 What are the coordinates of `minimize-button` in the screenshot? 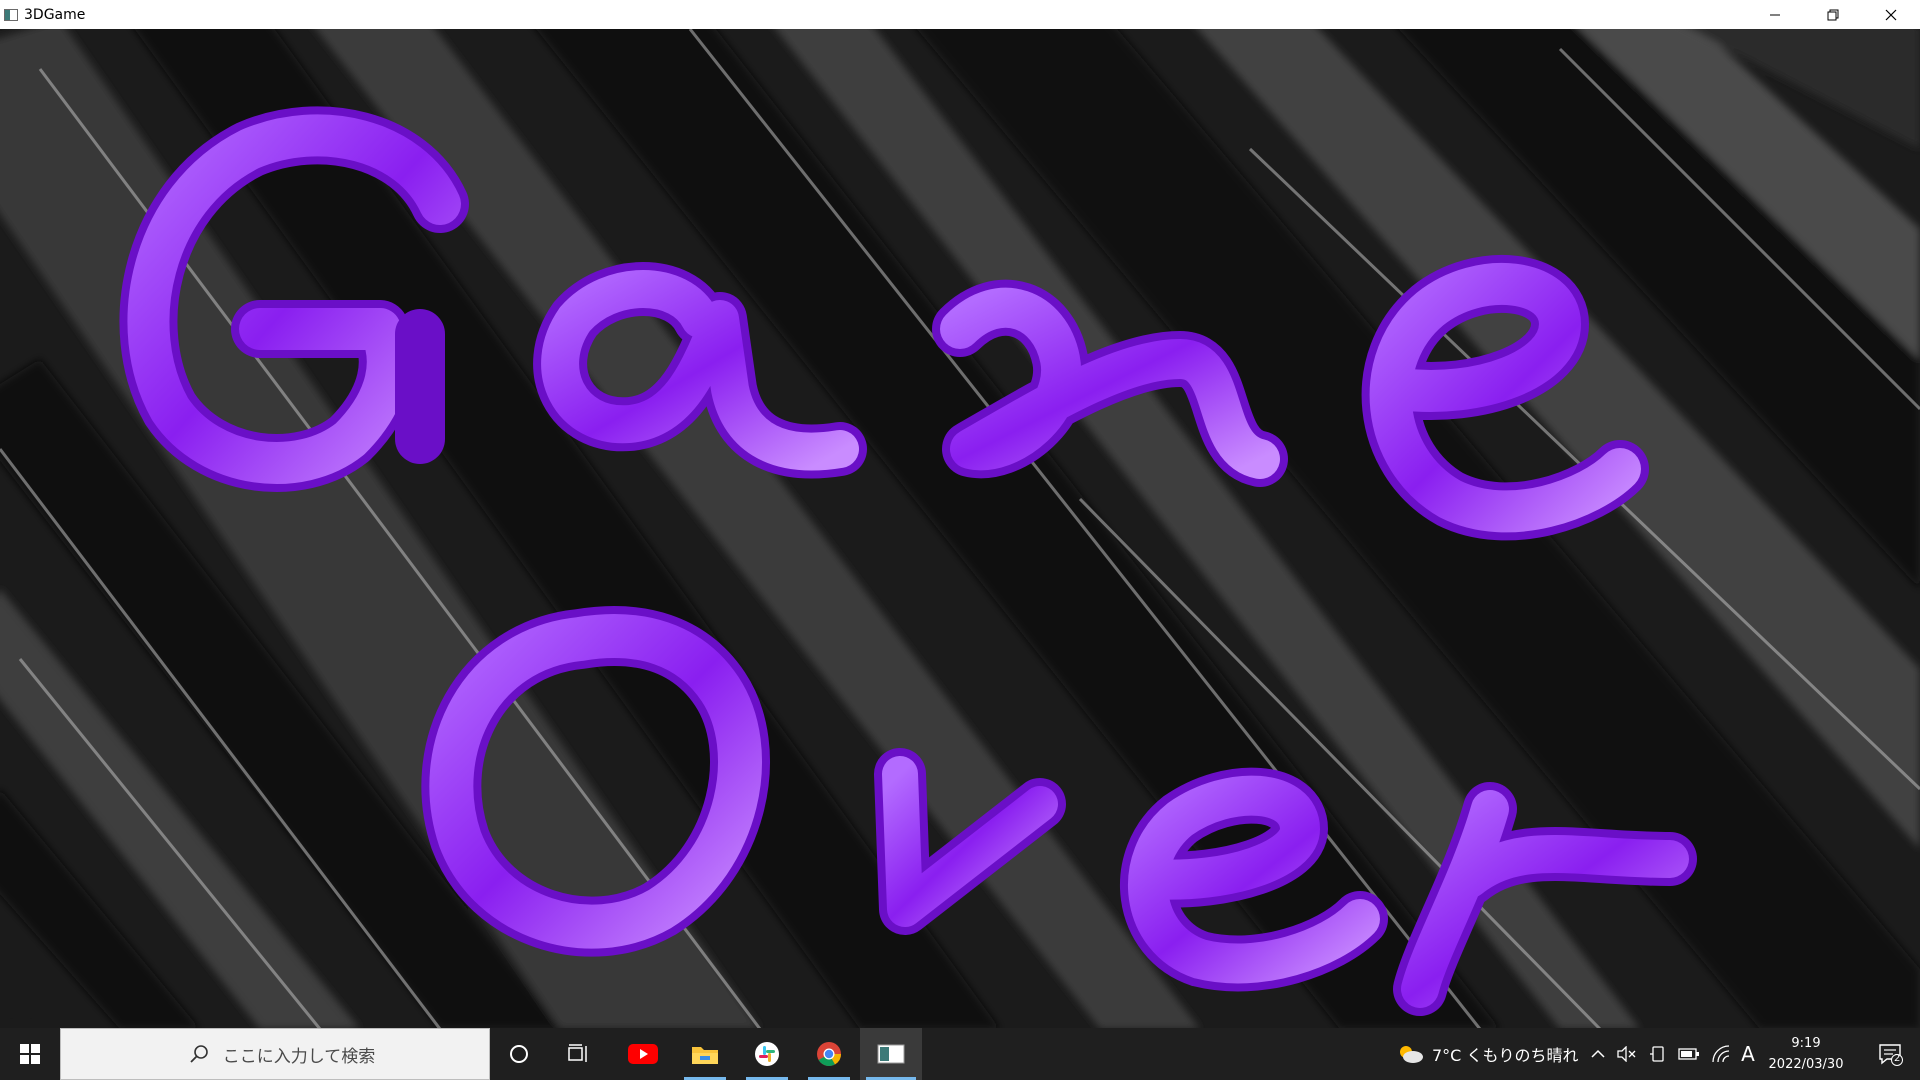 It's located at (1775, 14).